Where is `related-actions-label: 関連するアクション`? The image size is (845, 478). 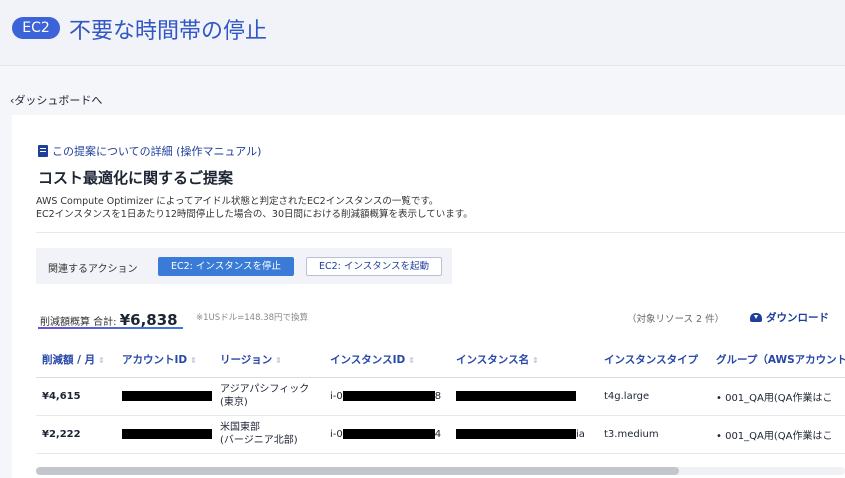 related-actions-label: 関連するアクション is located at coordinates (93, 269).